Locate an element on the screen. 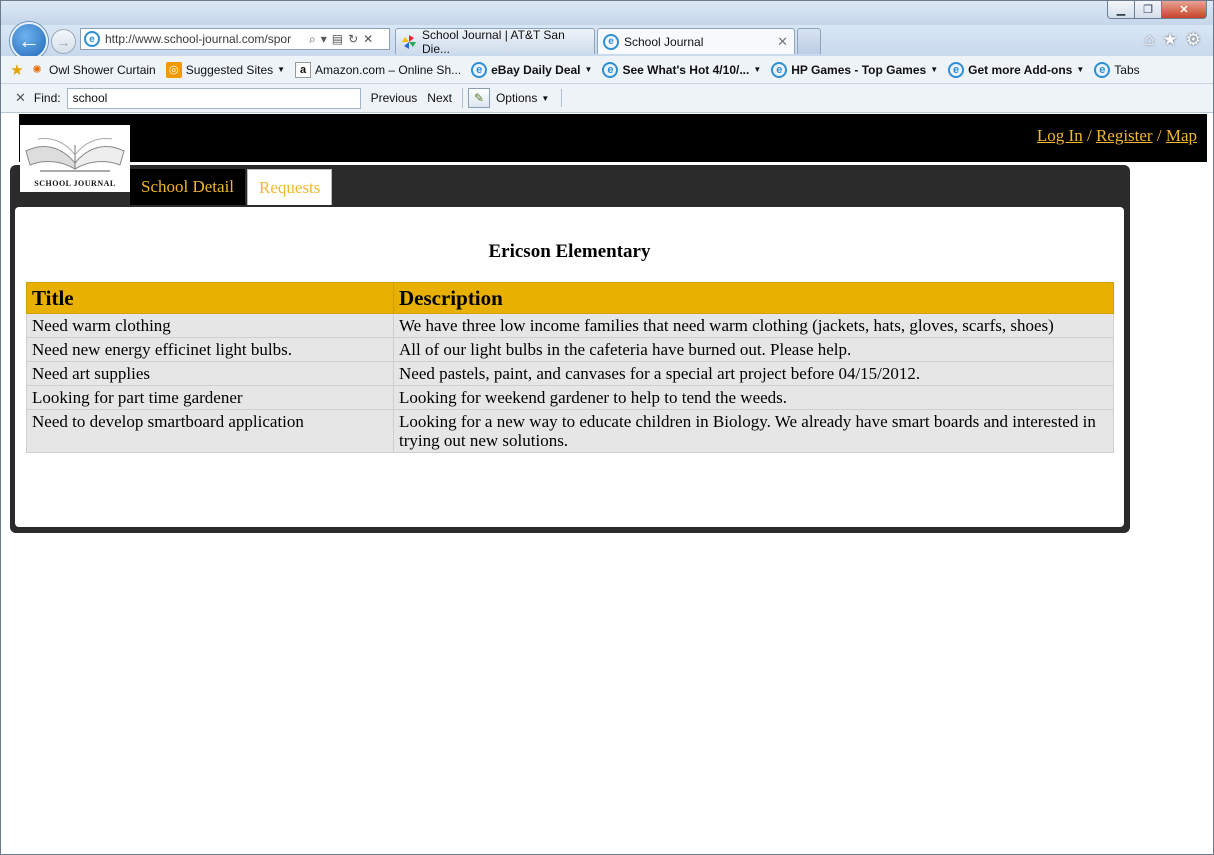  back-arrow-icon: ← is located at coordinates (29, 40).